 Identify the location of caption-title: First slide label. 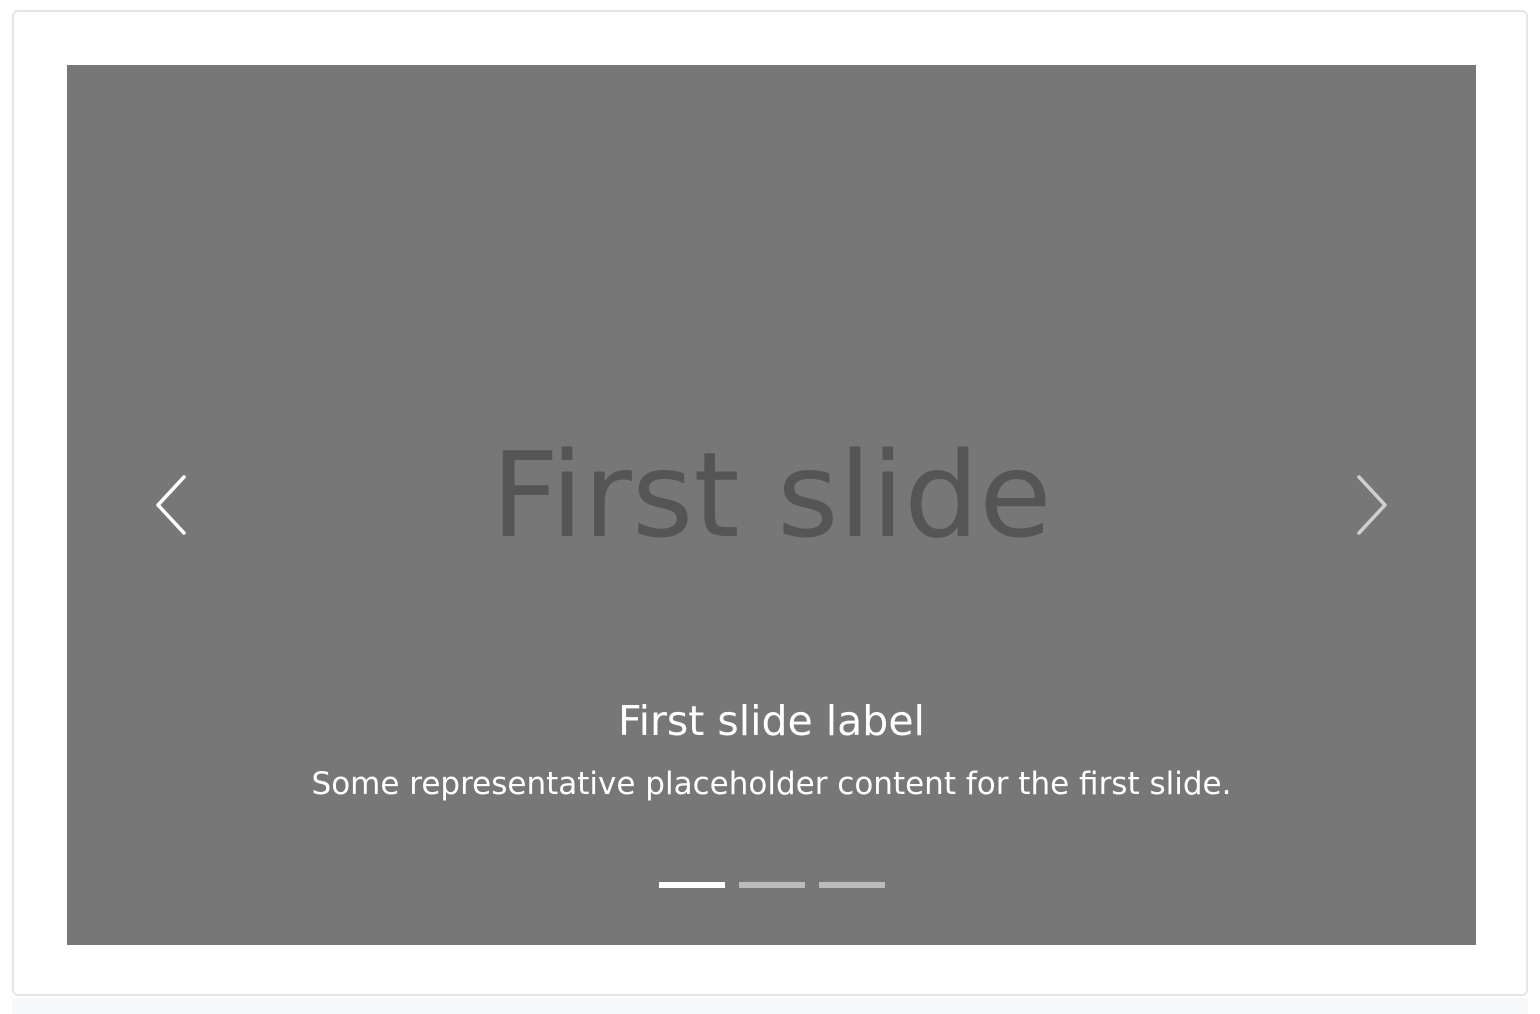
(771, 721).